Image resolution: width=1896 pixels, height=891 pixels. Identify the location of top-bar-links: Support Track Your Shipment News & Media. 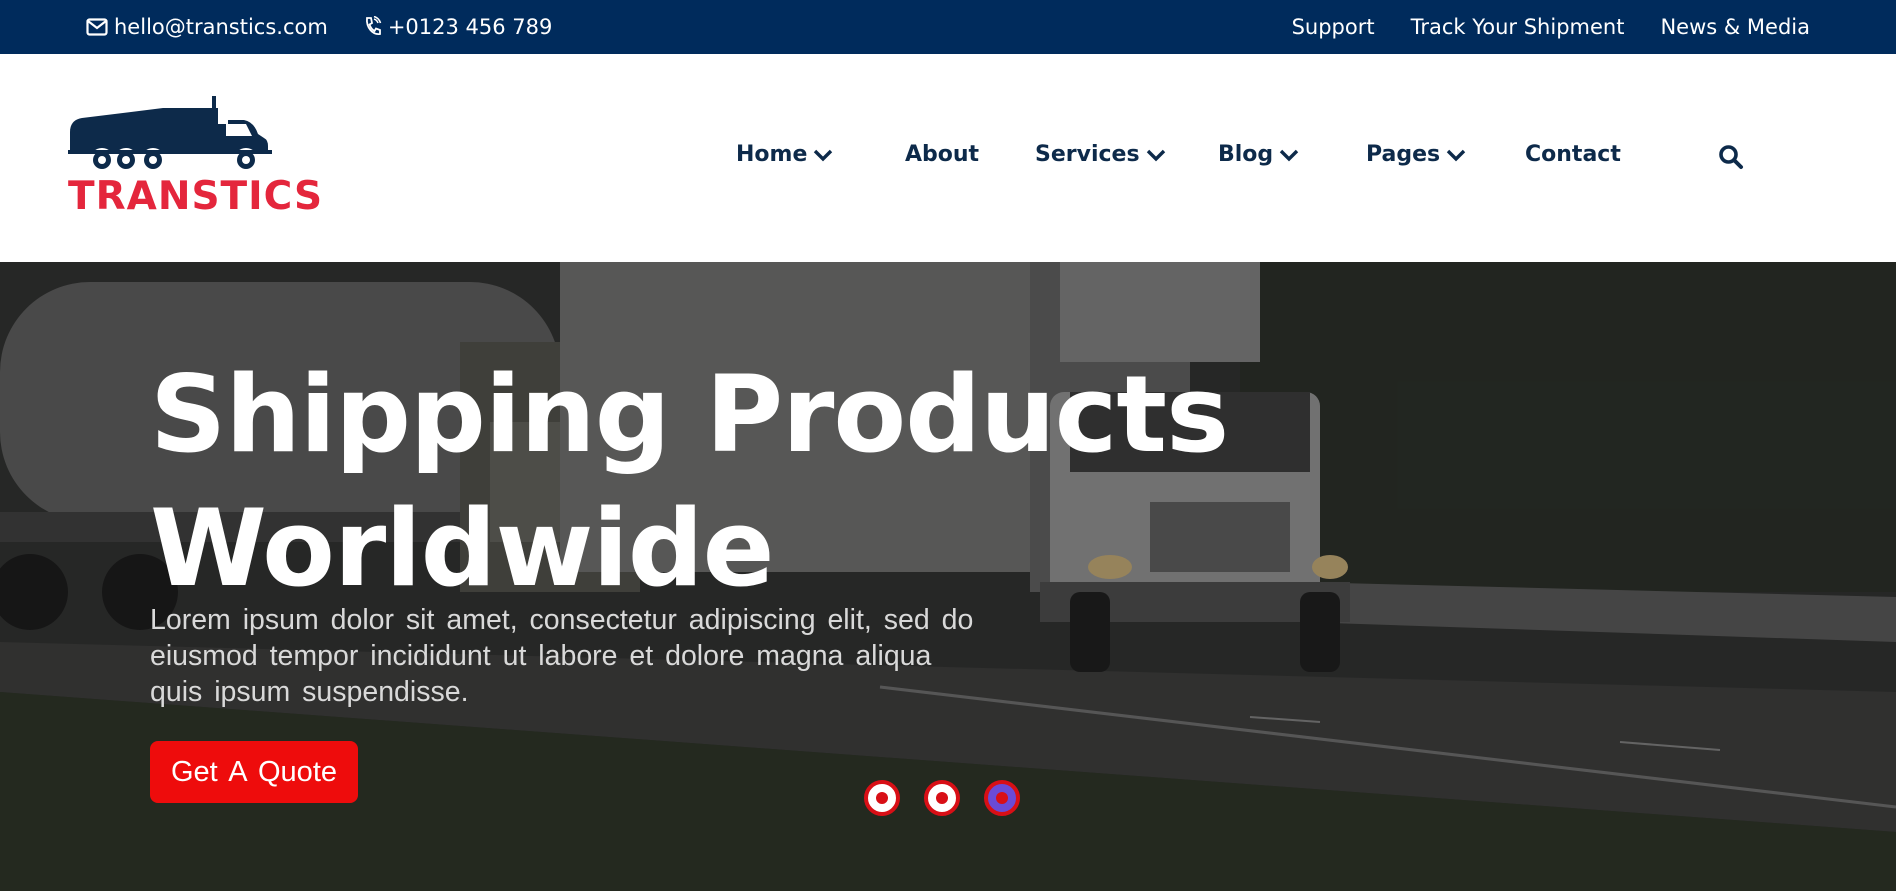
(1533, 27).